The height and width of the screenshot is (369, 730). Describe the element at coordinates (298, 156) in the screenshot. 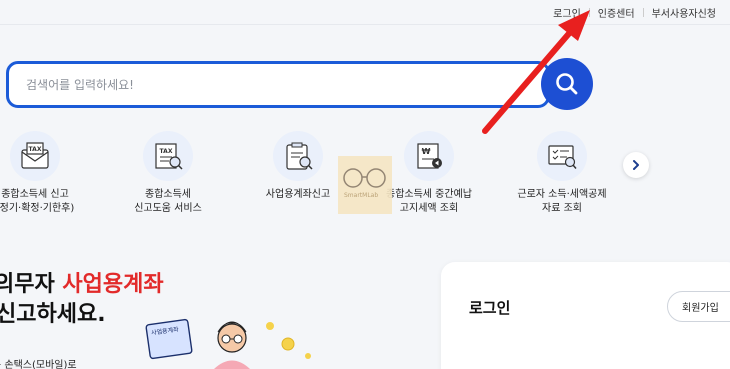

I see `clipboard-search-icon` at that location.